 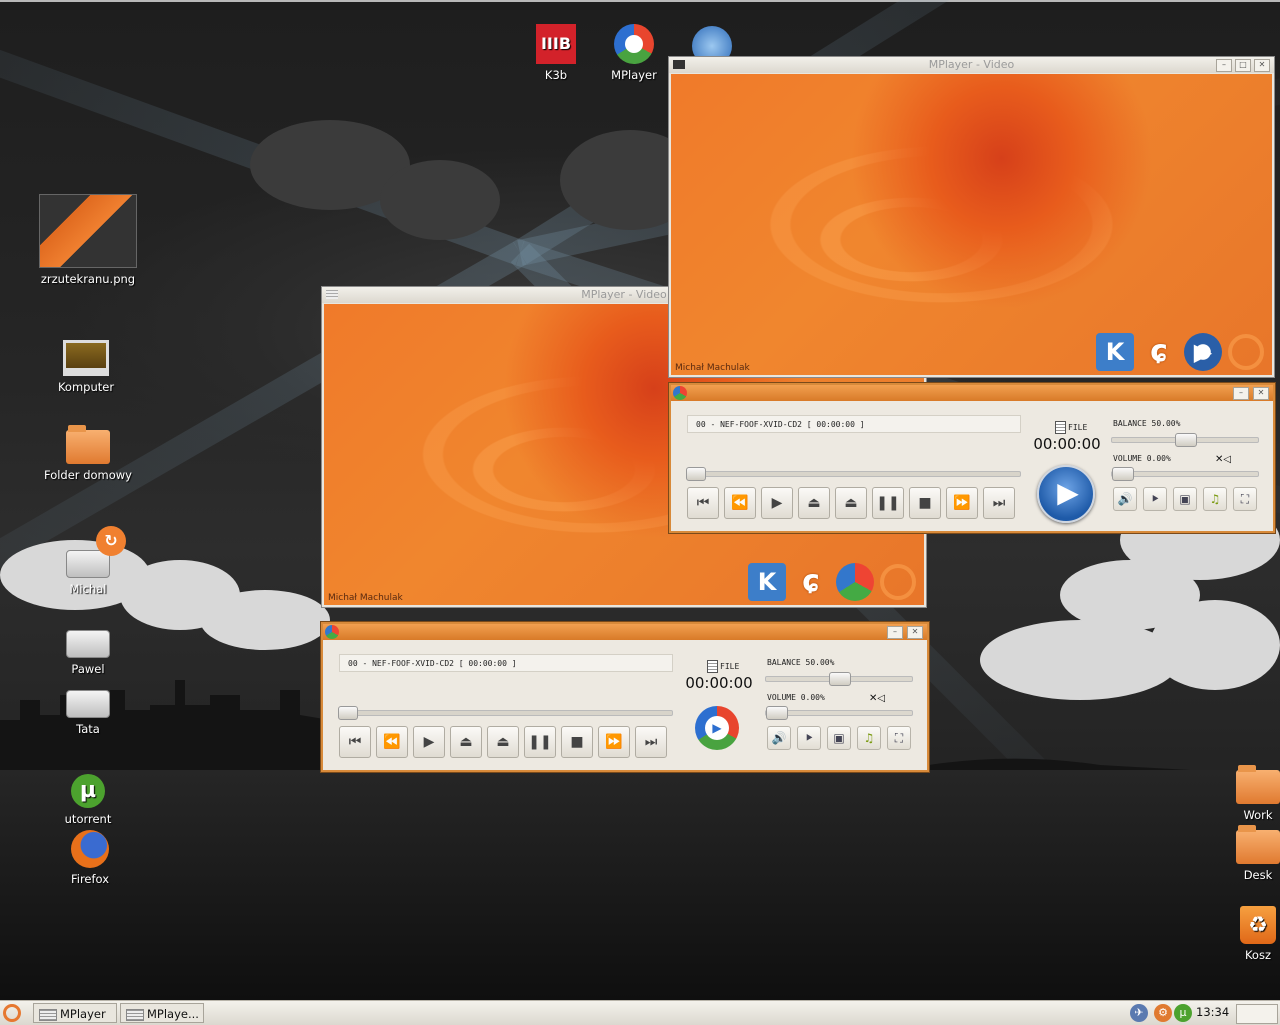 I want to click on mplayer-logo-button, so click(x=717, y=728).